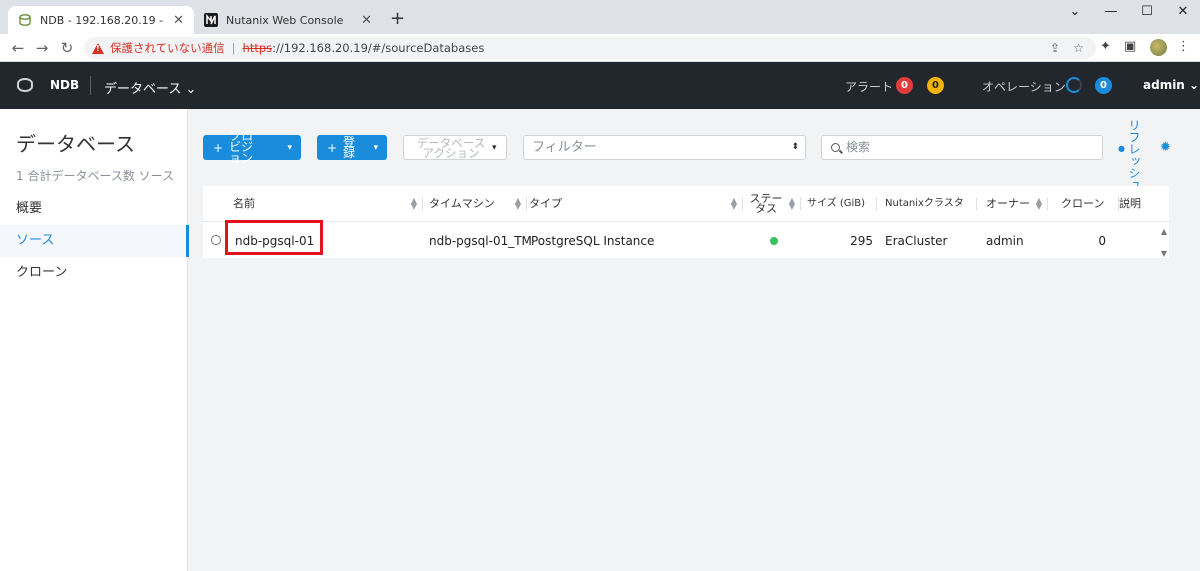  I want to click on user-menu: admin ⌄, so click(1171, 85).